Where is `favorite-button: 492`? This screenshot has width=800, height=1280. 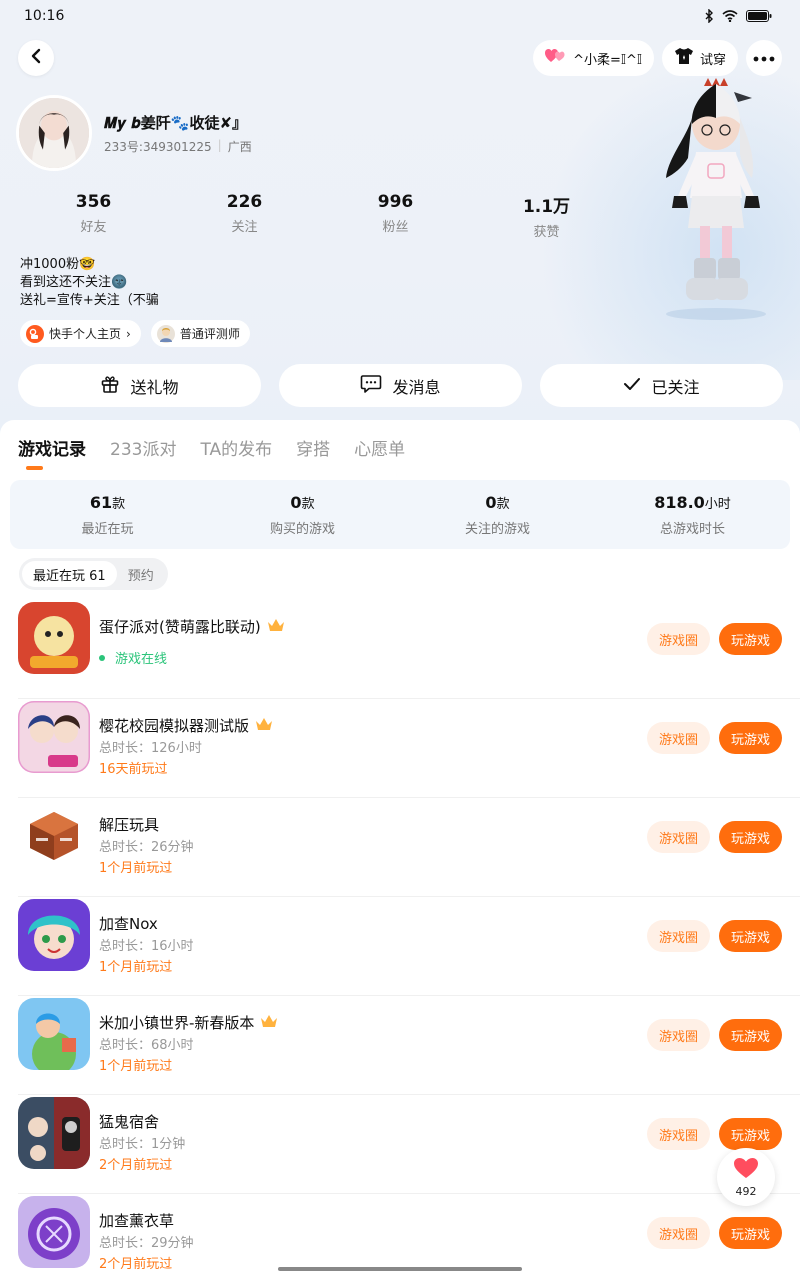 favorite-button: 492 is located at coordinates (746, 1177).